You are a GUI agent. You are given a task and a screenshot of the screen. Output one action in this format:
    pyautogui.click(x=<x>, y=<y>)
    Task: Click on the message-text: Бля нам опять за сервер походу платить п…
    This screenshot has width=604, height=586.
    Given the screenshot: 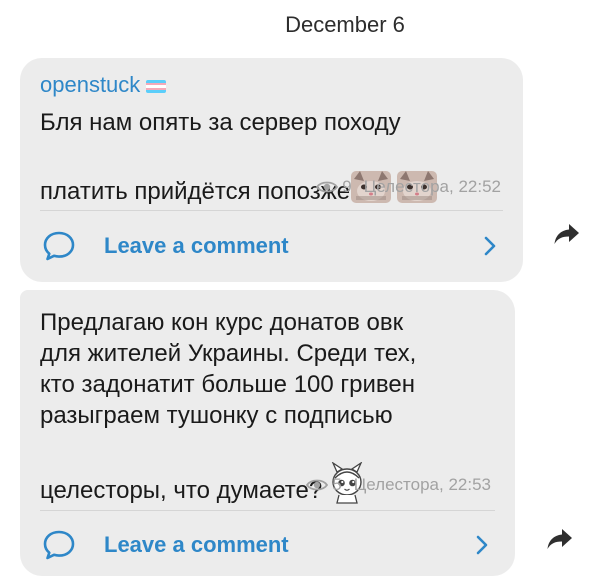 What is the action you would take?
    pyautogui.click(x=275, y=160)
    